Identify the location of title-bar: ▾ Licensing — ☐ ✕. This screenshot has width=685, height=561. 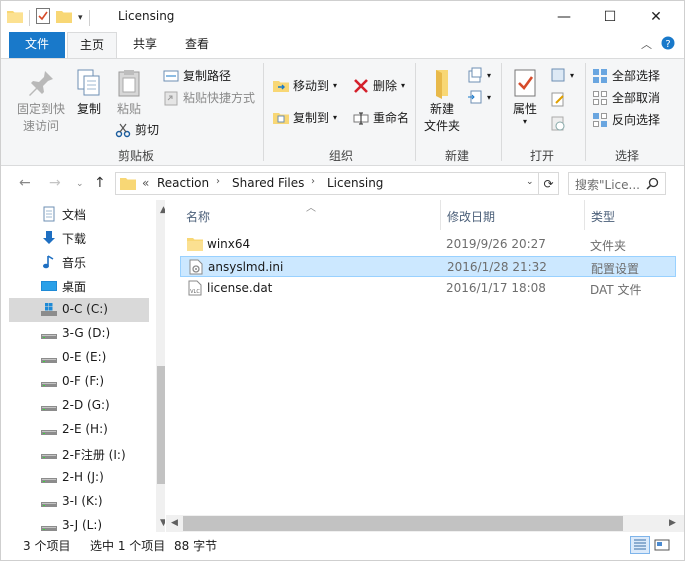
(342, 16).